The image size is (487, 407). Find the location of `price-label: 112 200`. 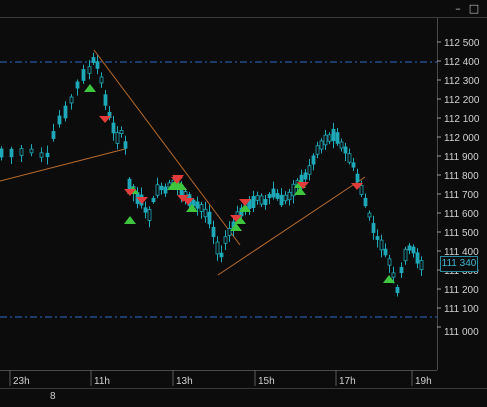

price-label: 112 200 is located at coordinates (462, 100).